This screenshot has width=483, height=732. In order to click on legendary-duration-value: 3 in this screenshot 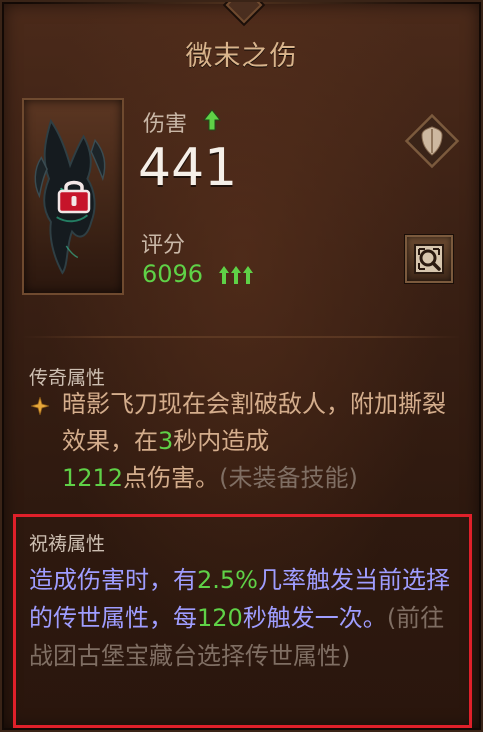, I will do `click(166, 441)`.